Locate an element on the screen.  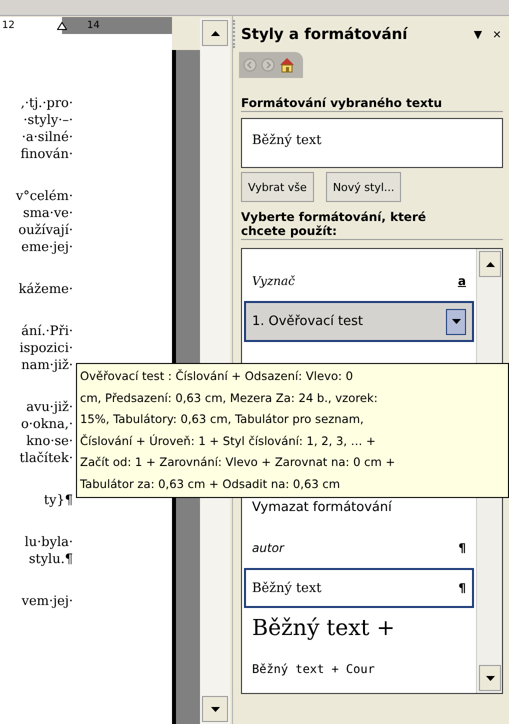
style-list-item: 1. Ověřovací test is located at coordinates (359, 321).